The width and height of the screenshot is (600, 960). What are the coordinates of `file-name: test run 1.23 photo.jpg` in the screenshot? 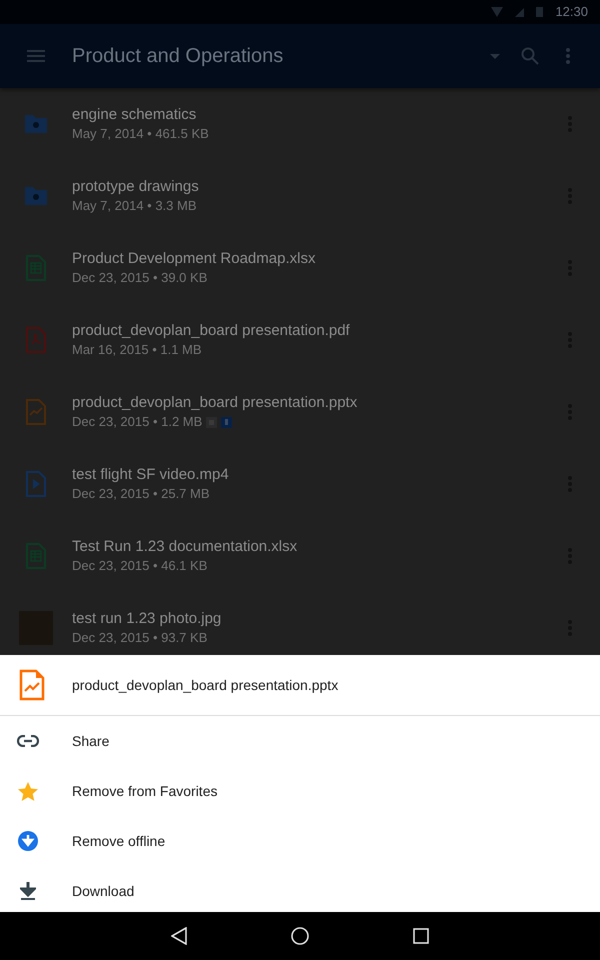 It's located at (147, 619).